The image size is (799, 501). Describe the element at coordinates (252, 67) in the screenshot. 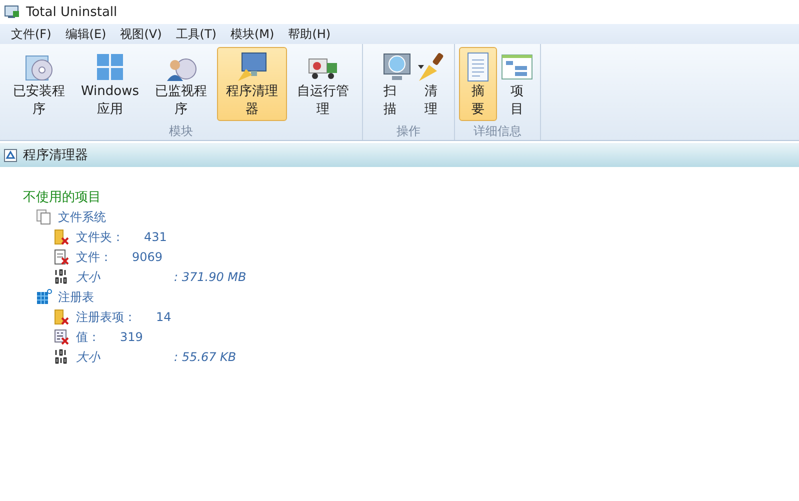

I see `monitor-broom-icon` at that location.